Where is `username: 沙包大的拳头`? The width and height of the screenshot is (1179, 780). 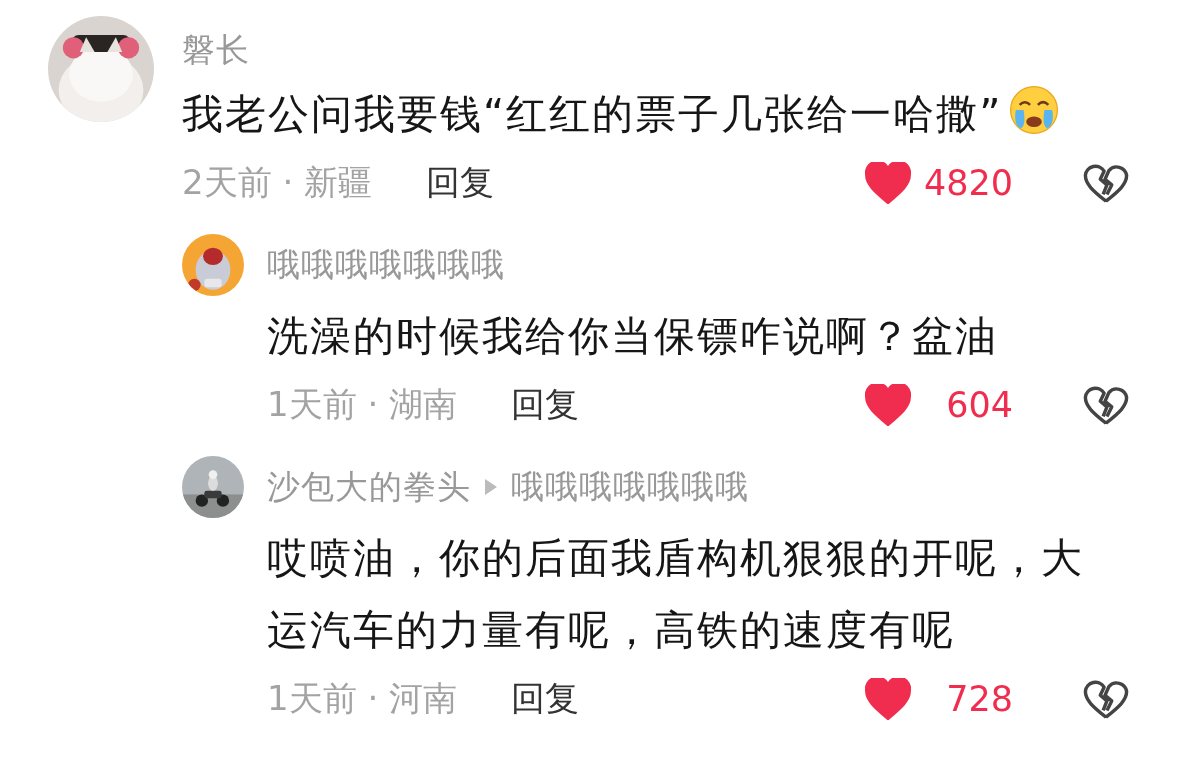
username: 沙包大的拳头 is located at coordinates (369, 487).